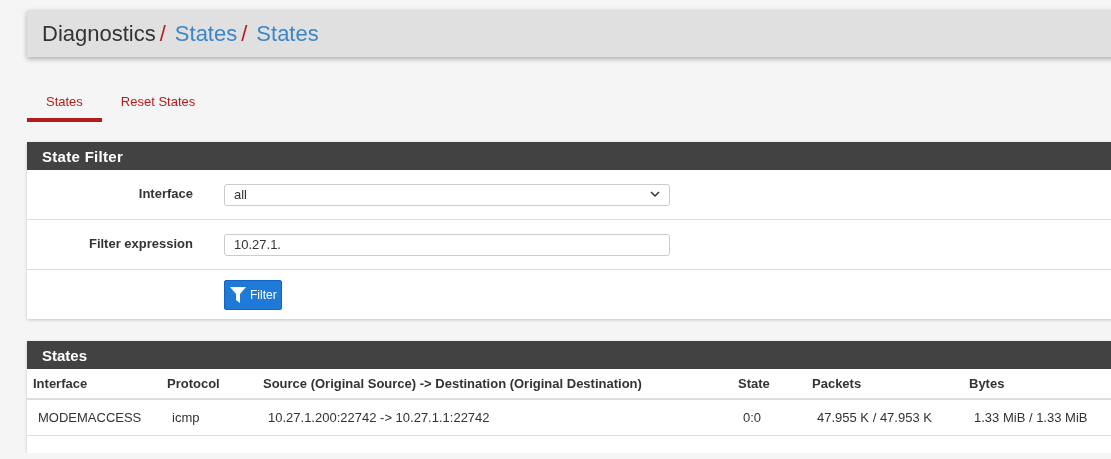 Image resolution: width=1111 pixels, height=459 pixels. Describe the element at coordinates (569, 156) in the screenshot. I see `panel-header: State Filter` at that location.